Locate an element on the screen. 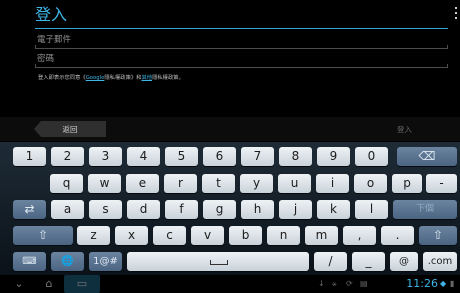  key-dotcom: .com is located at coordinates (440, 261).